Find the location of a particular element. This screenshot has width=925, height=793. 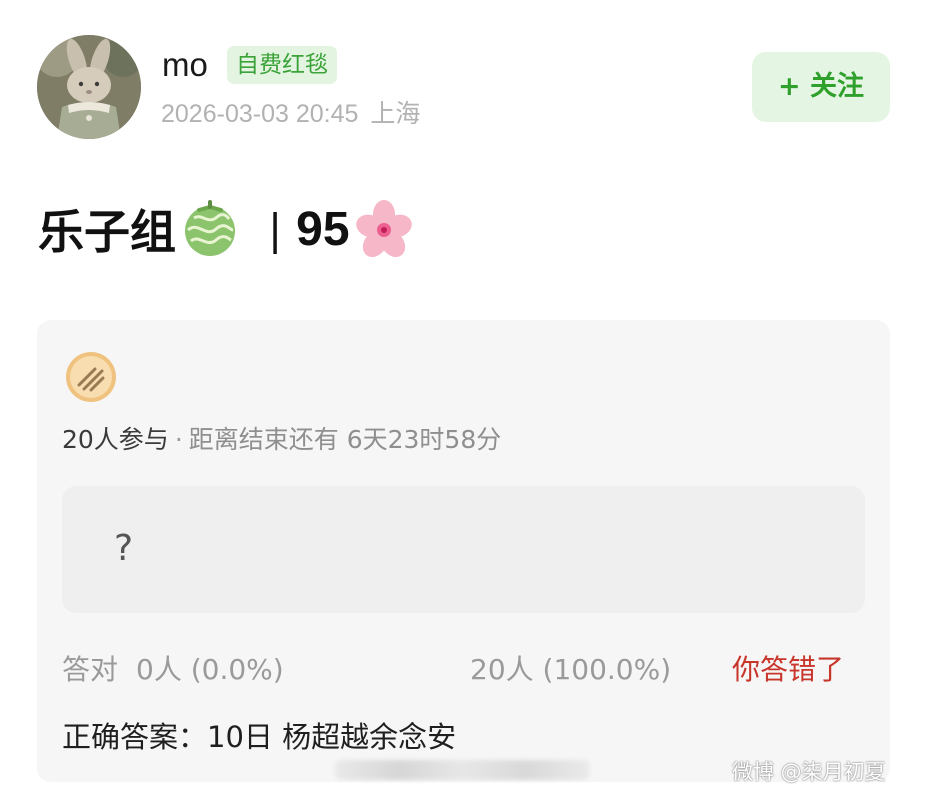

participant-count: 20人参与 is located at coordinates (115, 439).